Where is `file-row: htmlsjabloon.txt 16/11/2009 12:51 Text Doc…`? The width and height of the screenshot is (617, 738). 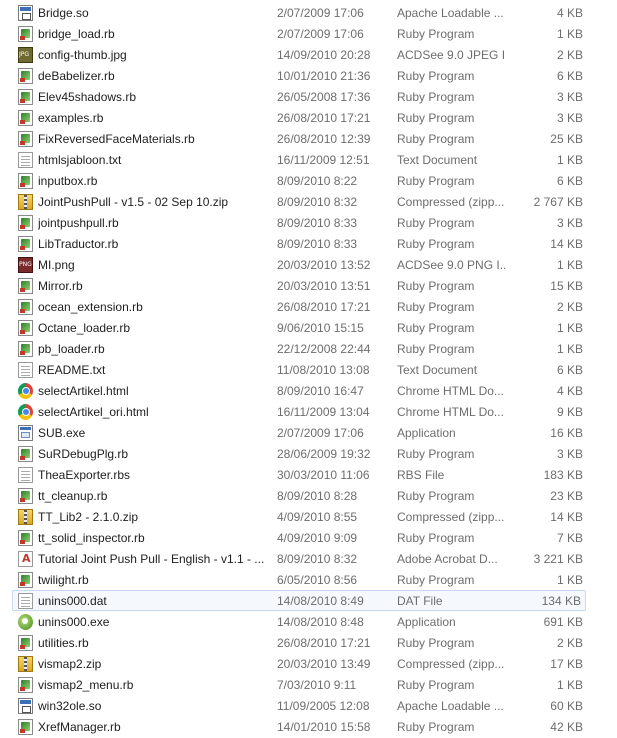
file-row: htmlsjabloon.txt 16/11/2009 12:51 Text Doc… is located at coordinates (308, 159).